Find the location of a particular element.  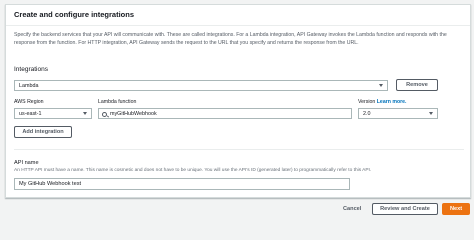

panel-title: Create and configure integrations is located at coordinates (74, 14).